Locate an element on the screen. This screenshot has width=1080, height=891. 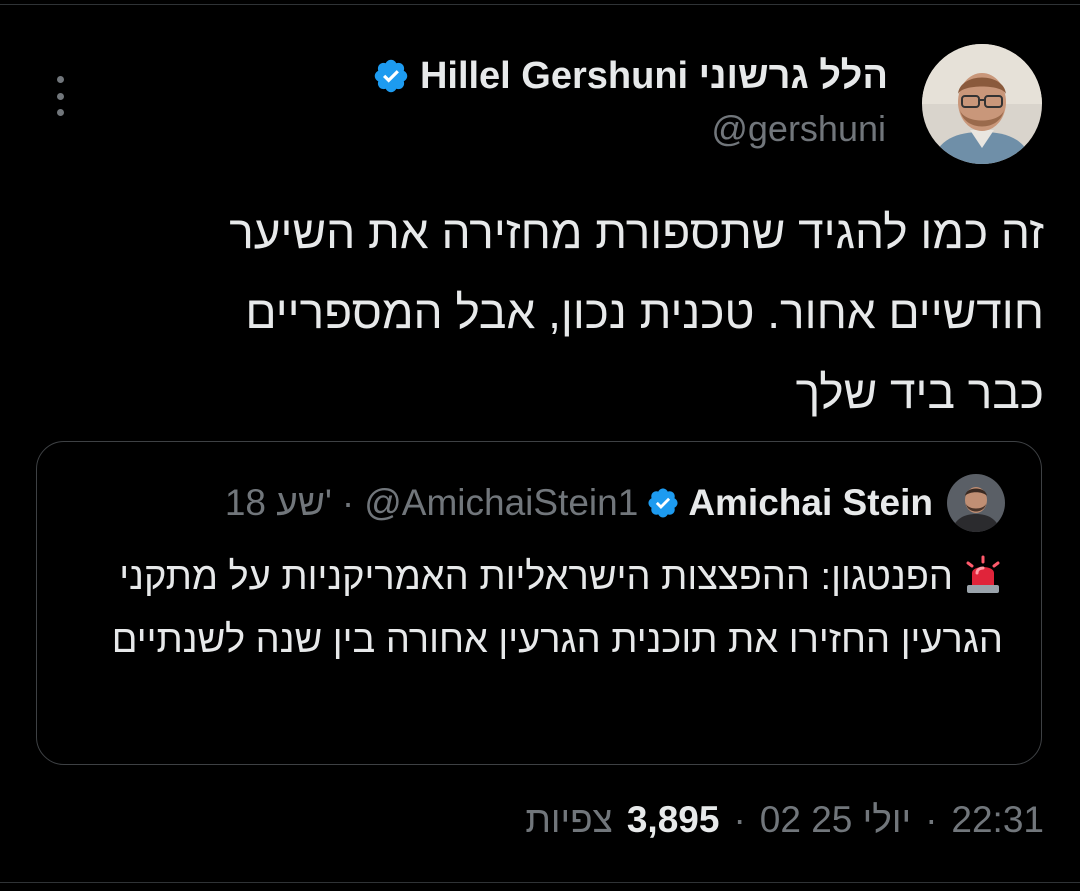
views-label: צפיות is located at coordinates (569, 819).